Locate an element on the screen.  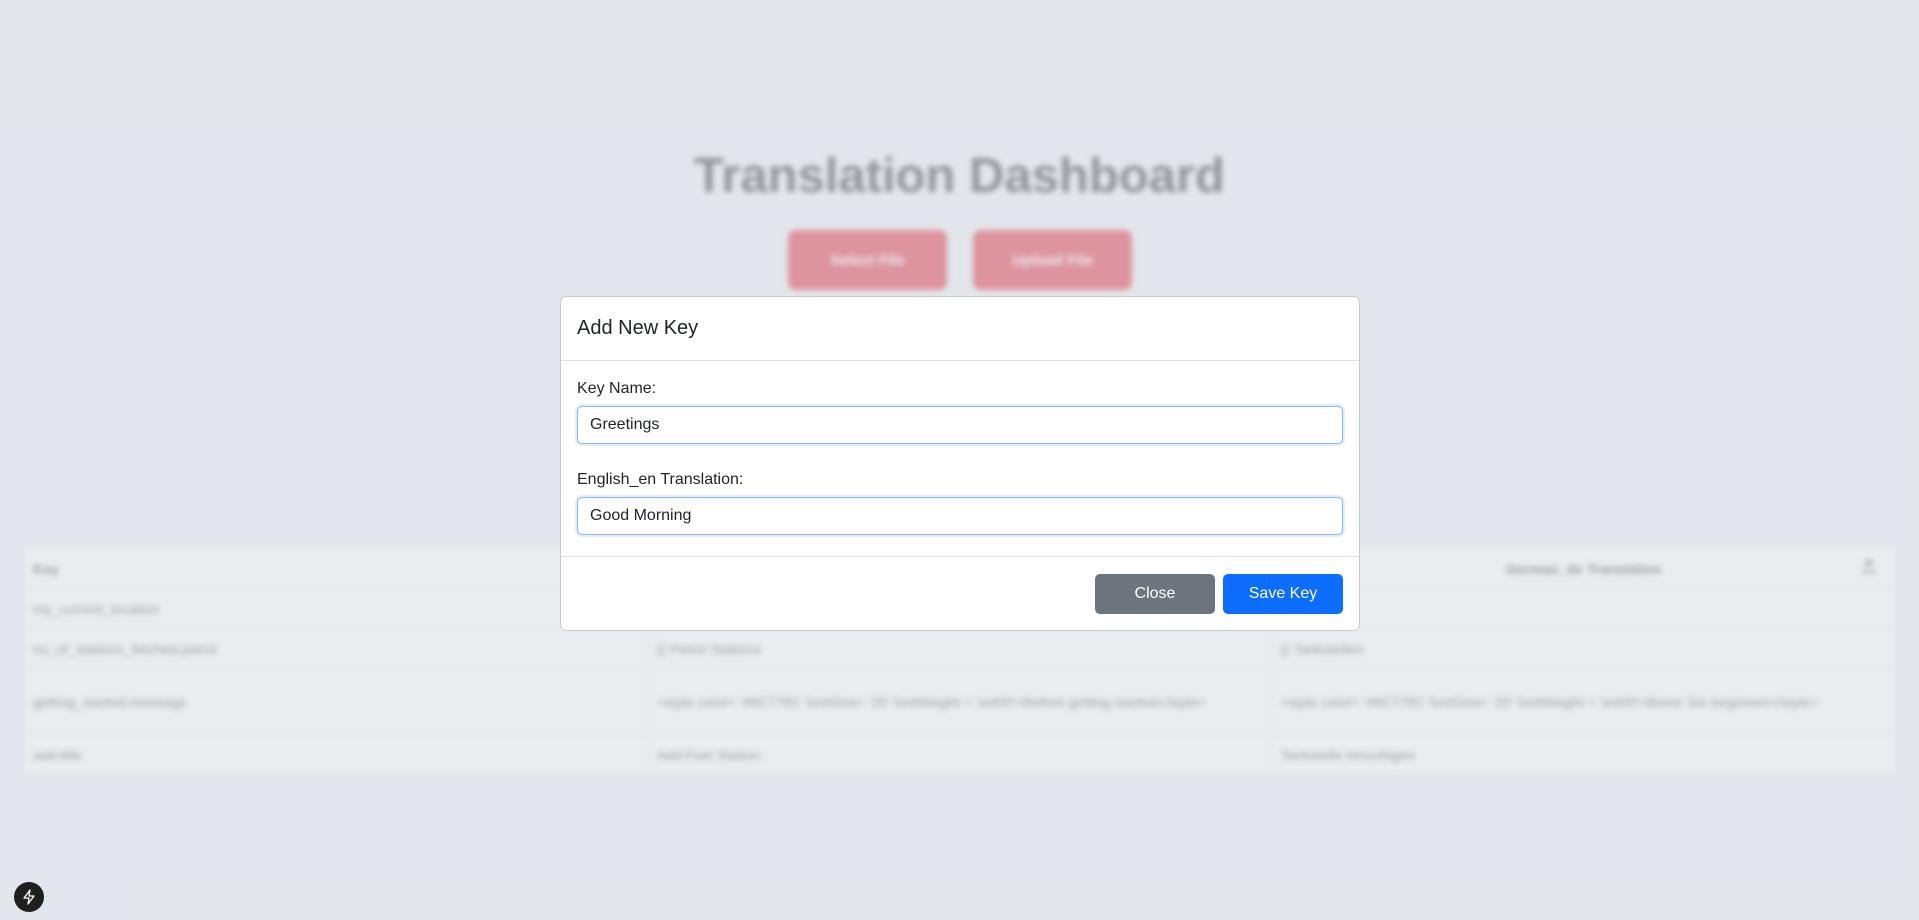
key-name-label: Key Name: is located at coordinates (617, 388).